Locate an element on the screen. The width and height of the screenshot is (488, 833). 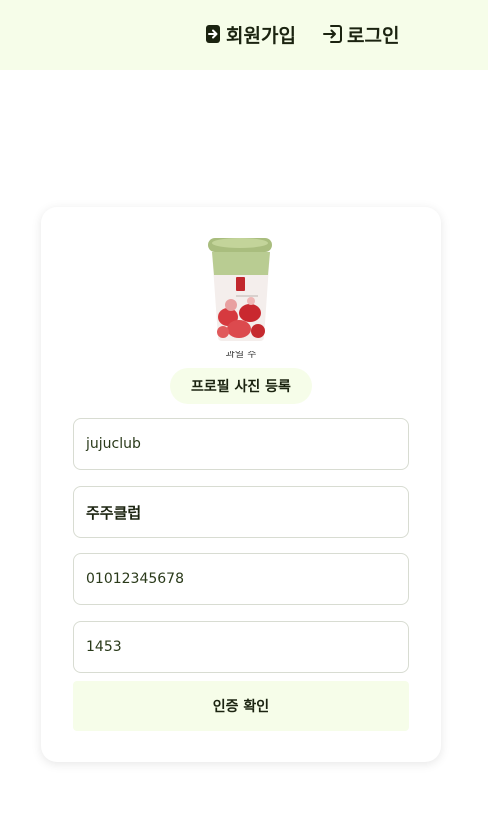
login-link: 로그인 is located at coordinates (360, 34).